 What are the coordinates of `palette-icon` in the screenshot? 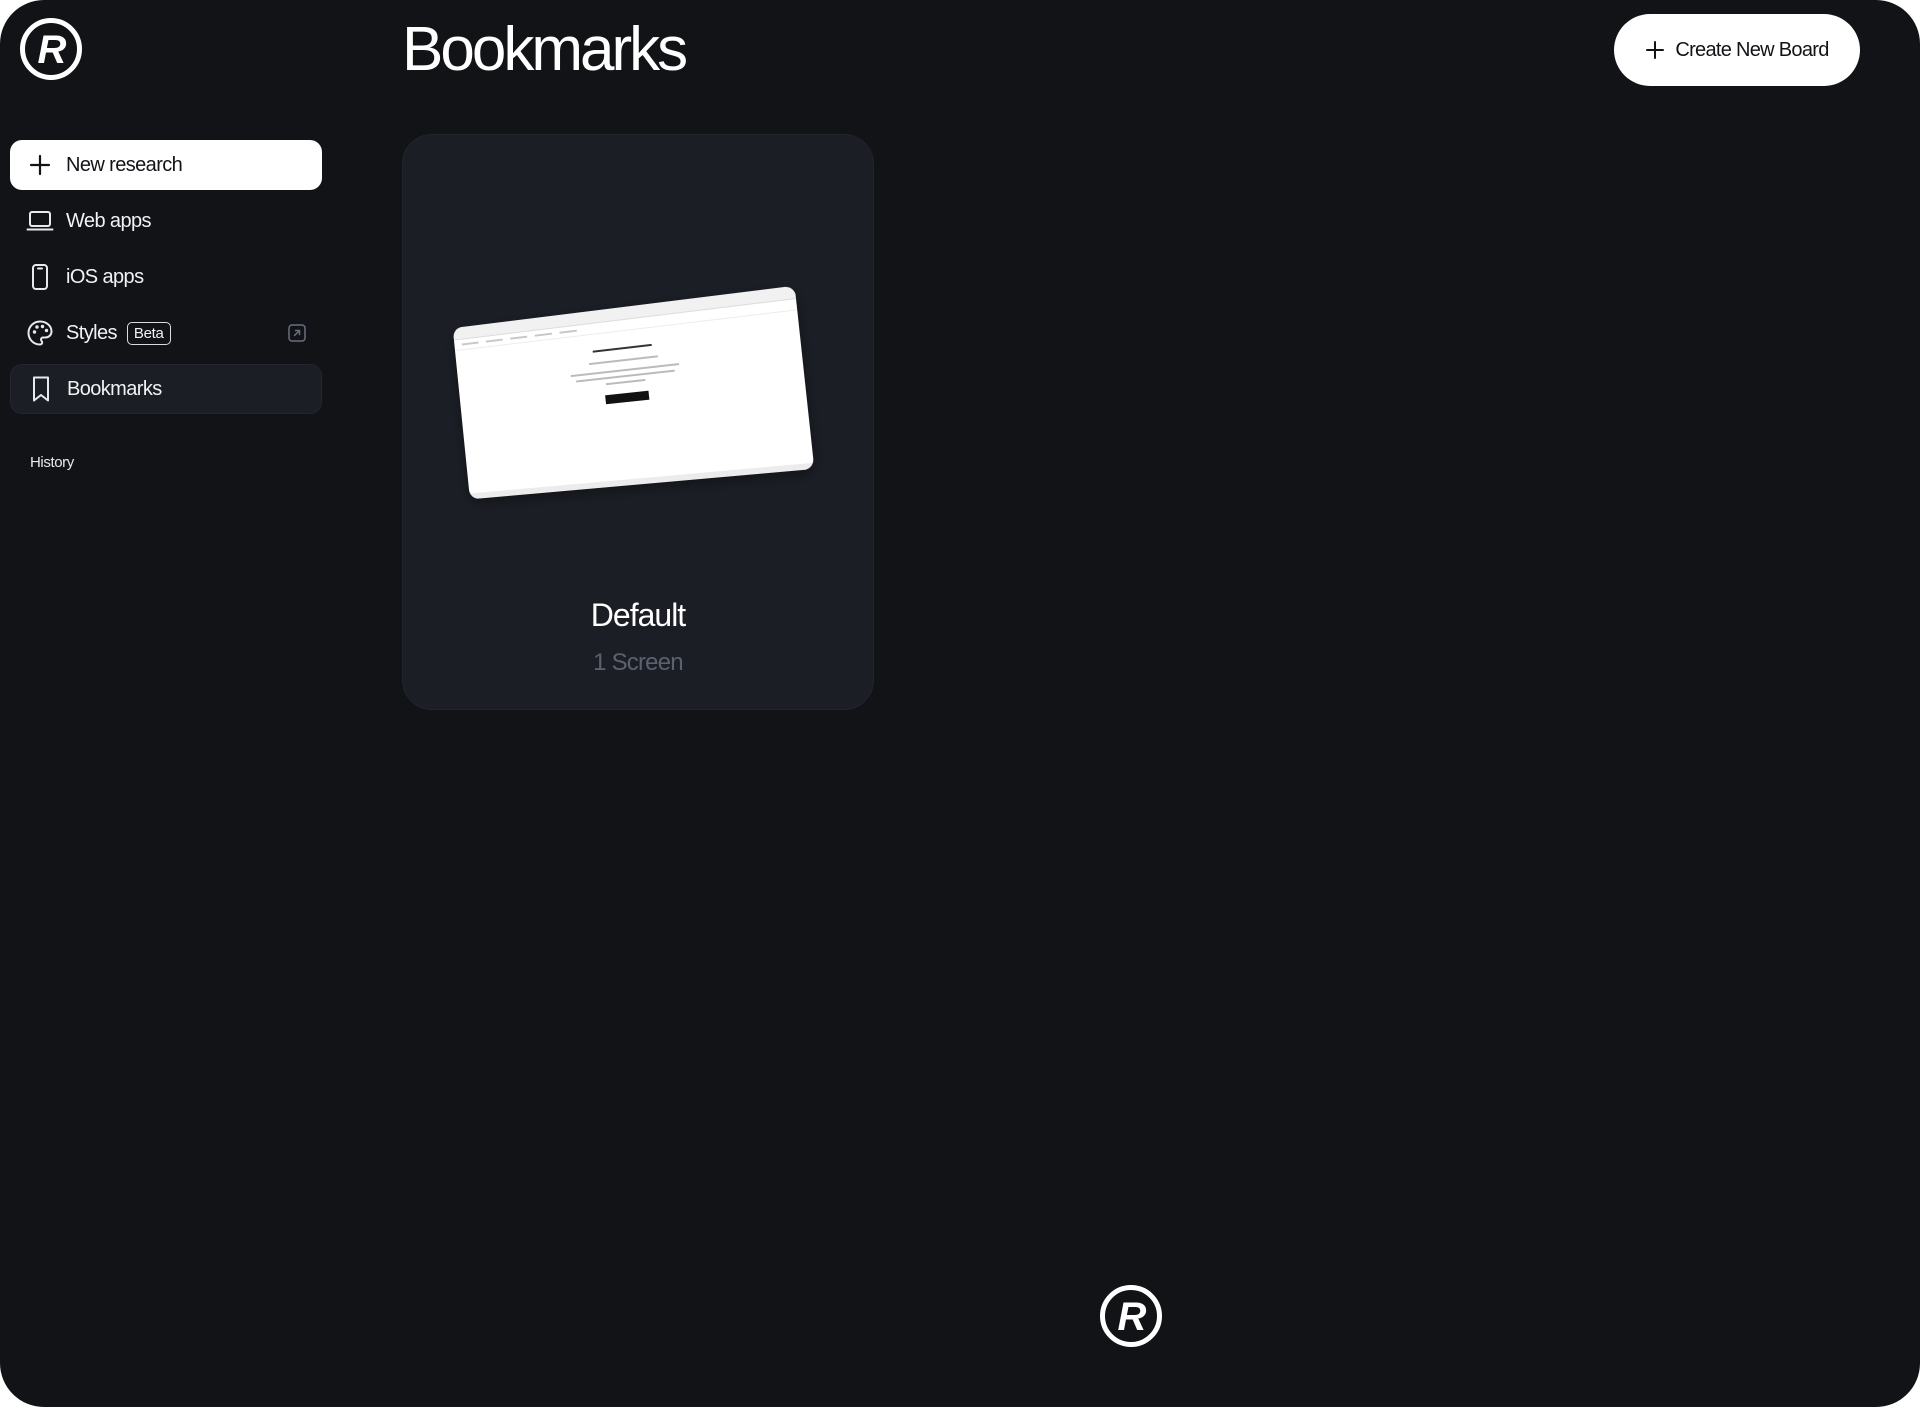 It's located at (40, 333).